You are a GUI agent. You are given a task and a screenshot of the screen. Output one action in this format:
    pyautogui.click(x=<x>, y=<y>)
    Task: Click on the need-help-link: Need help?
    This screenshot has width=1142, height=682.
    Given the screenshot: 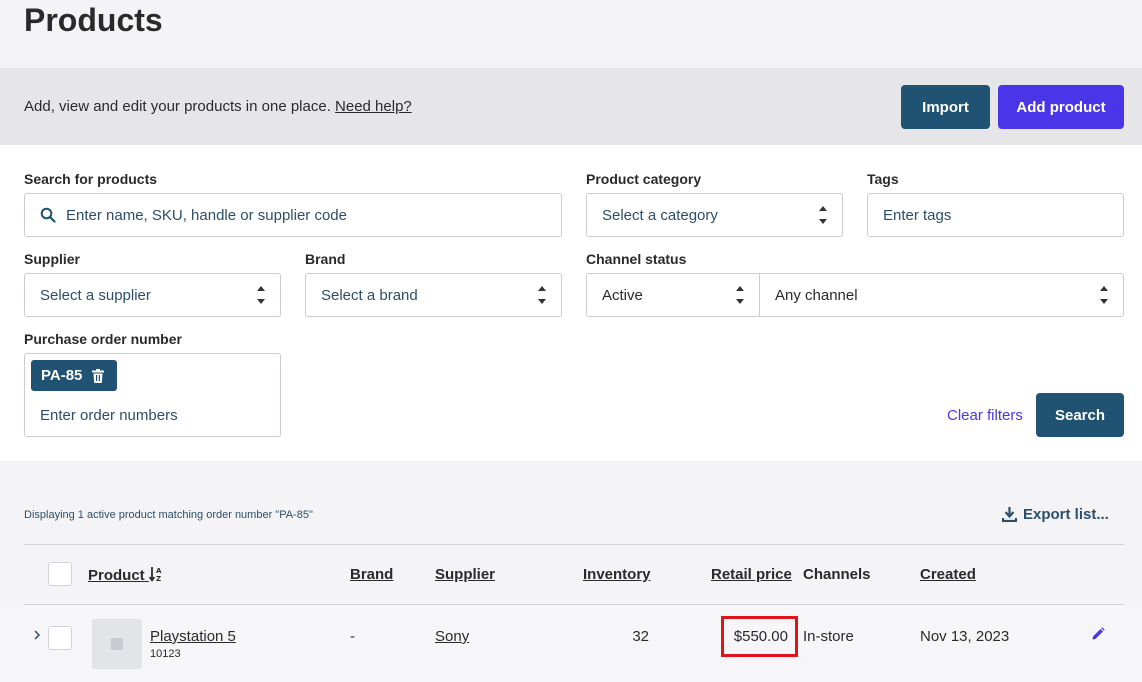 What is the action you would take?
    pyautogui.click(x=373, y=106)
    